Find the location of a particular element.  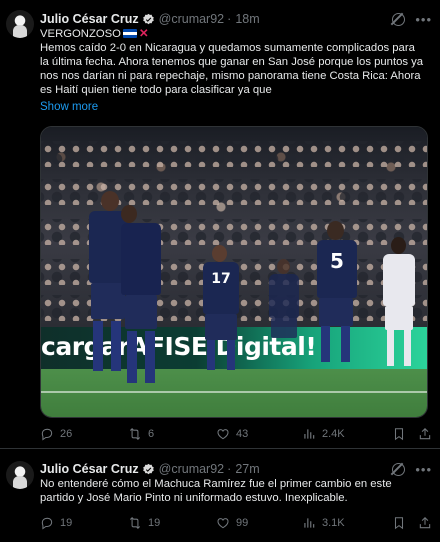

tweet-header: Julio César Cruz @crumar92 · 27m is located at coordinates (150, 469).